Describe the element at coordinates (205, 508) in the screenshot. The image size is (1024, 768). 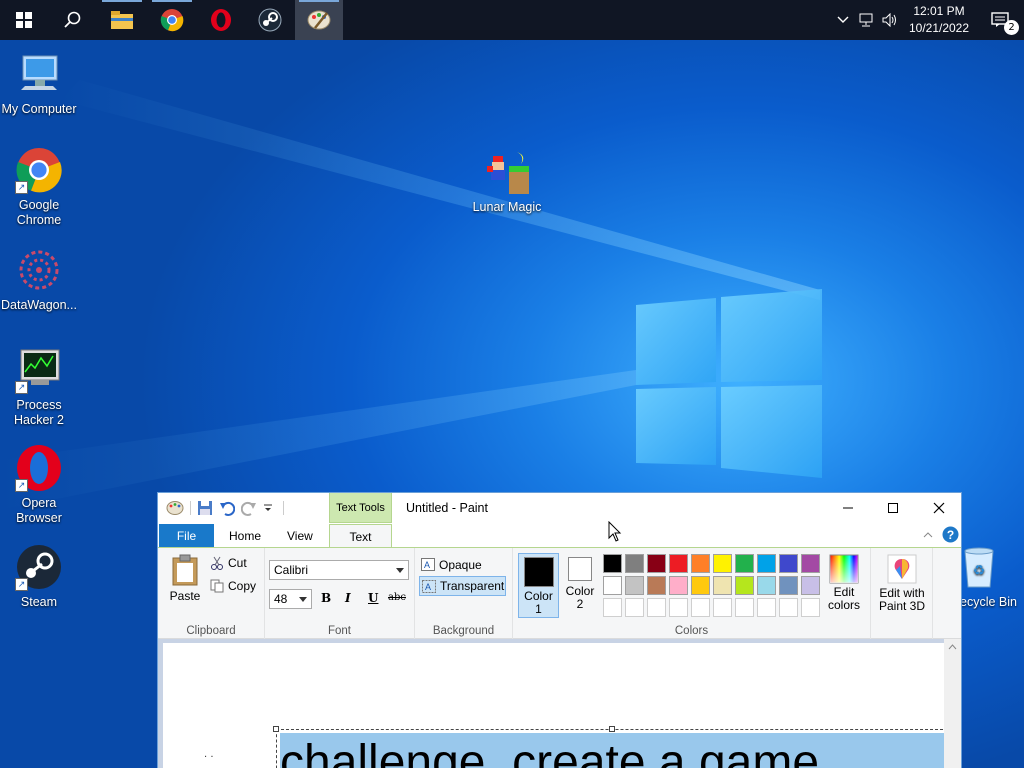
I see `save-icon` at that location.